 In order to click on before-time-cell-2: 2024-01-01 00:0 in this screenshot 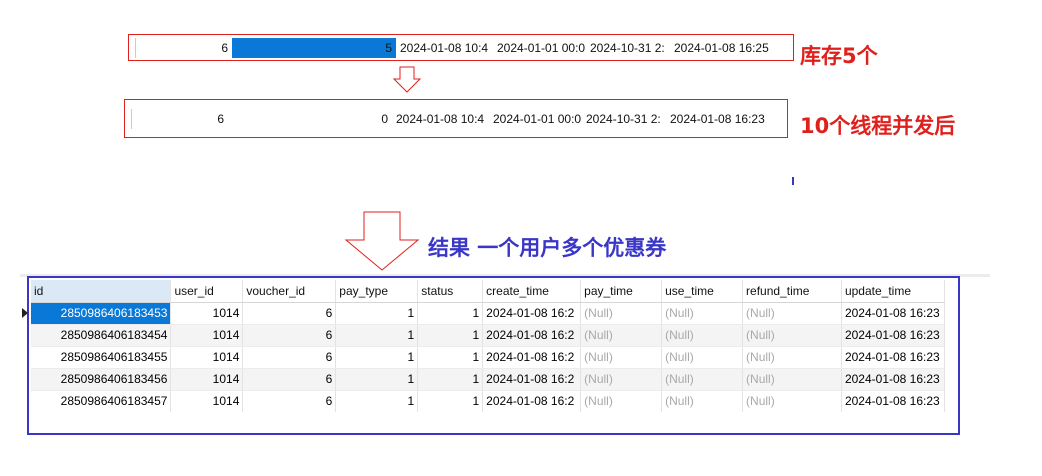, I will do `click(541, 48)`.